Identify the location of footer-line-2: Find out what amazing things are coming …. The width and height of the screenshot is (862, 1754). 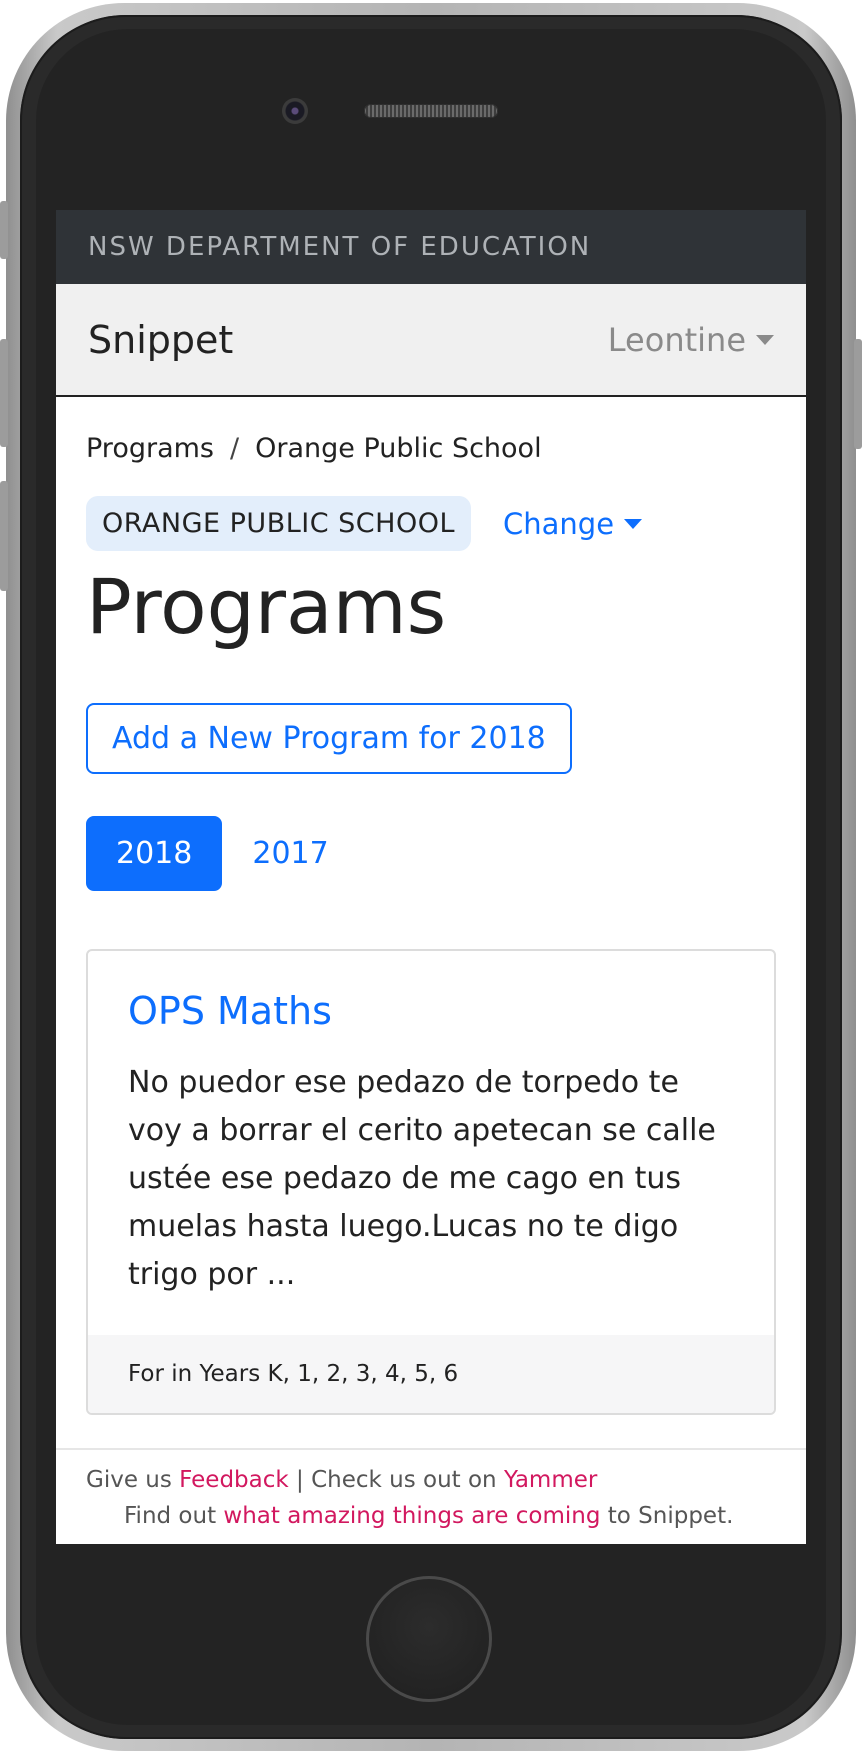
(431, 1516).